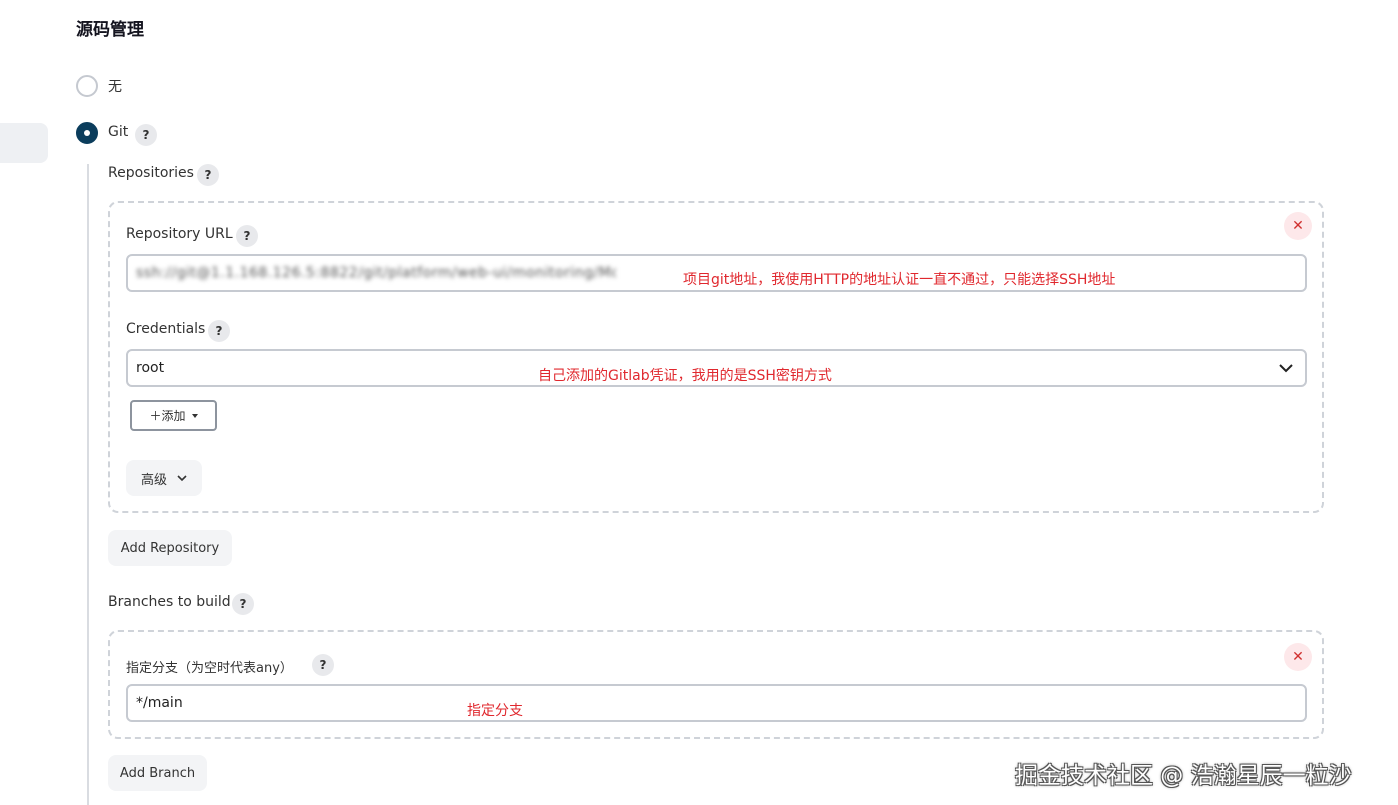 The width and height of the screenshot is (1398, 805). I want to click on delete-branch-close-icon: ✕, so click(1298, 657).